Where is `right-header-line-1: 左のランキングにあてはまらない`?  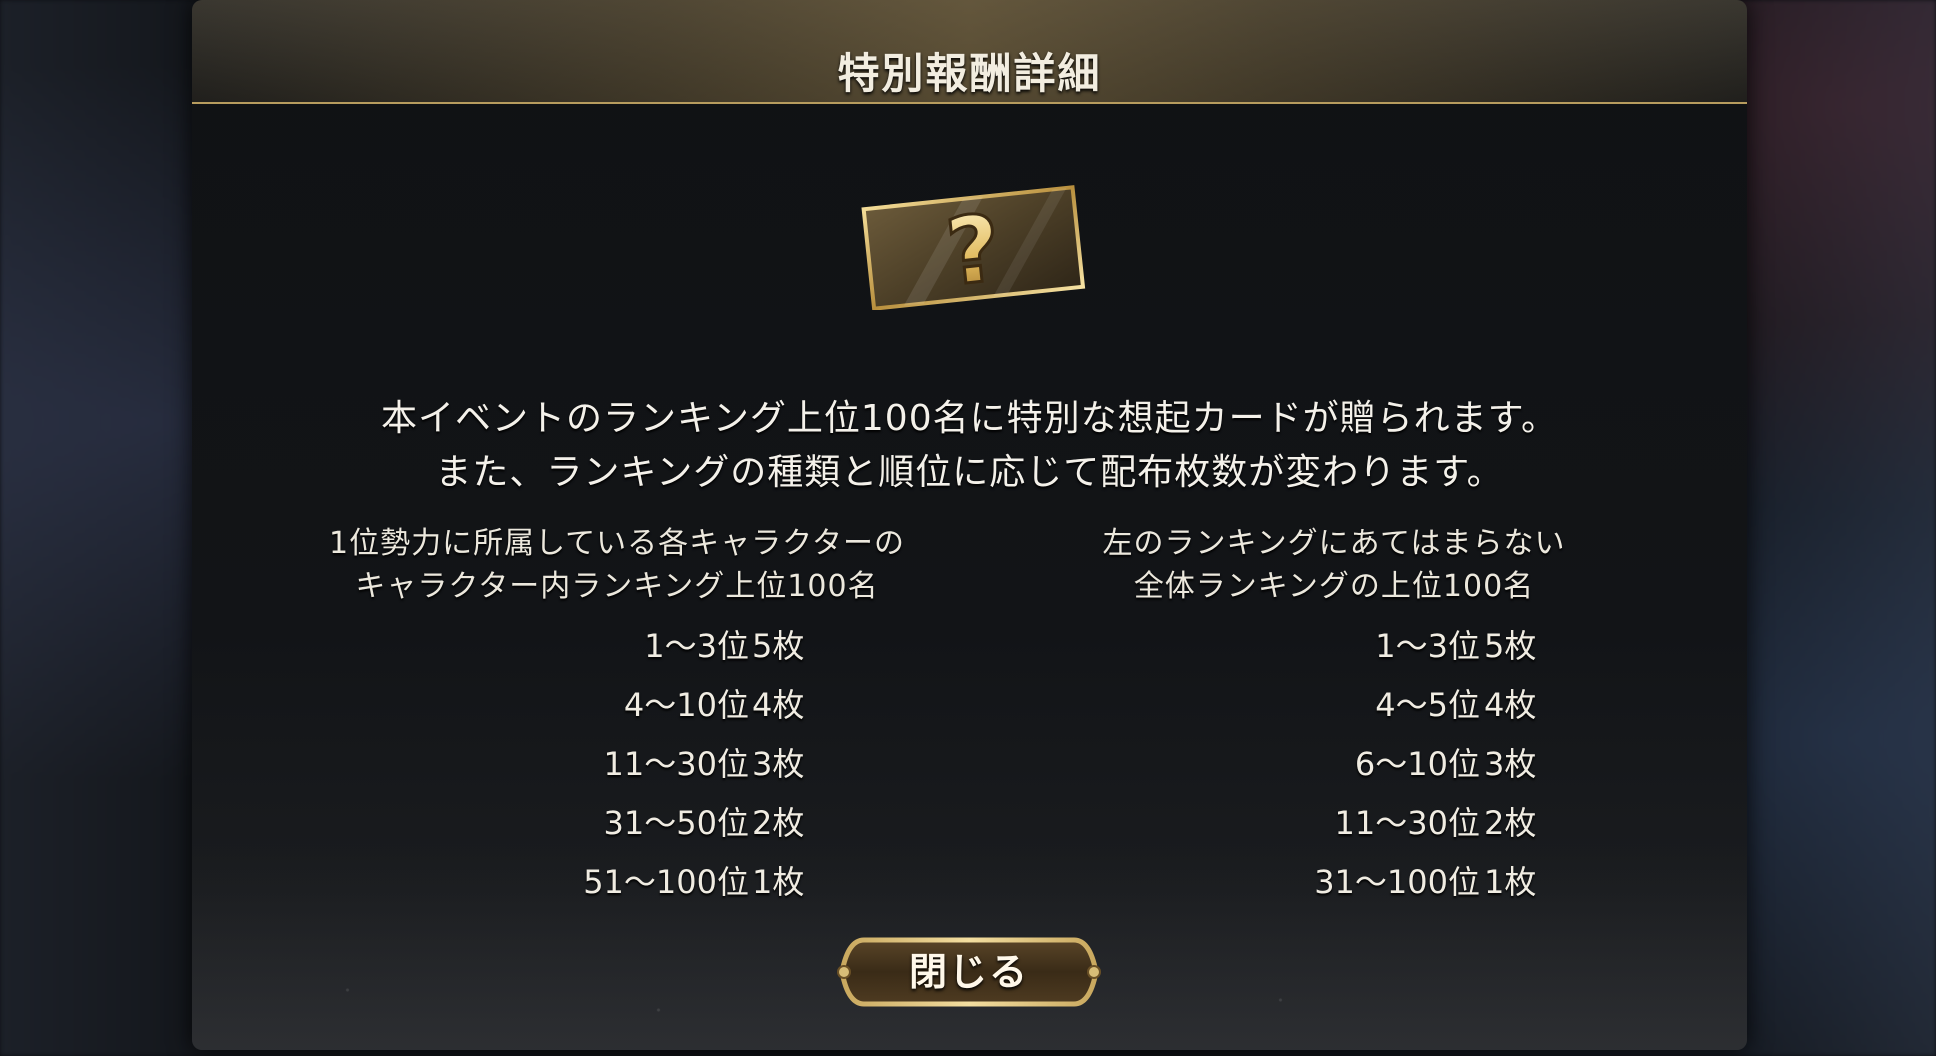
right-header-line-1: 左のランキングにあてはまらない is located at coordinates (1334, 543).